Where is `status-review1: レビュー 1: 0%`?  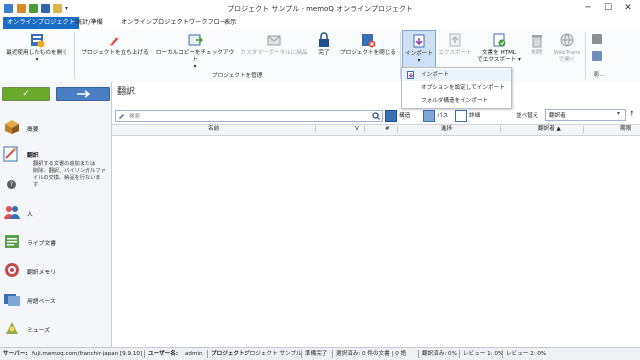
status-review1: レビュー 1: 0% is located at coordinates (483, 354).